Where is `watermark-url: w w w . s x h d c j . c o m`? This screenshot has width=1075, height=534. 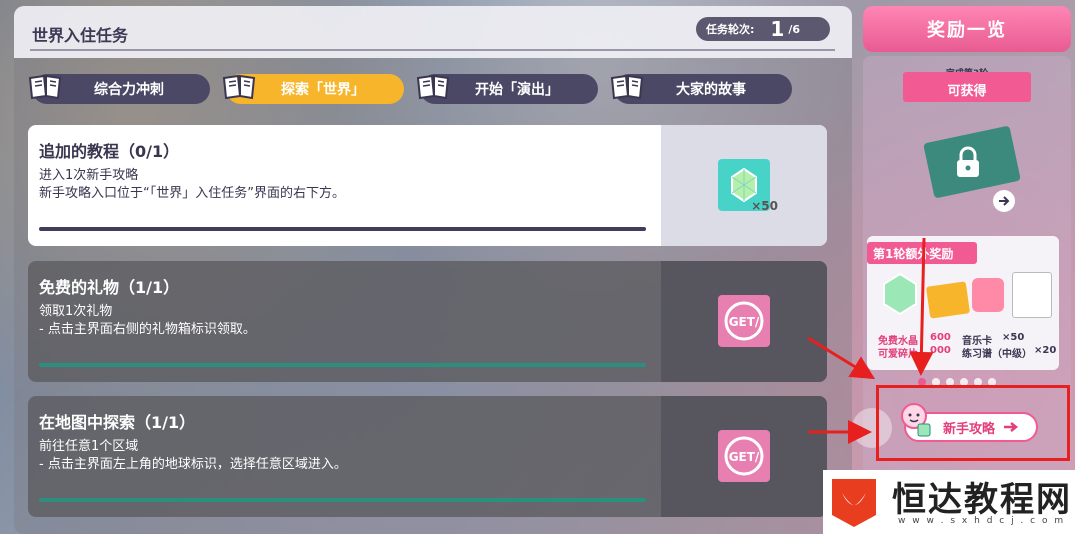 watermark-url: w w w . s x h d c j . c o m is located at coordinates (982, 521).